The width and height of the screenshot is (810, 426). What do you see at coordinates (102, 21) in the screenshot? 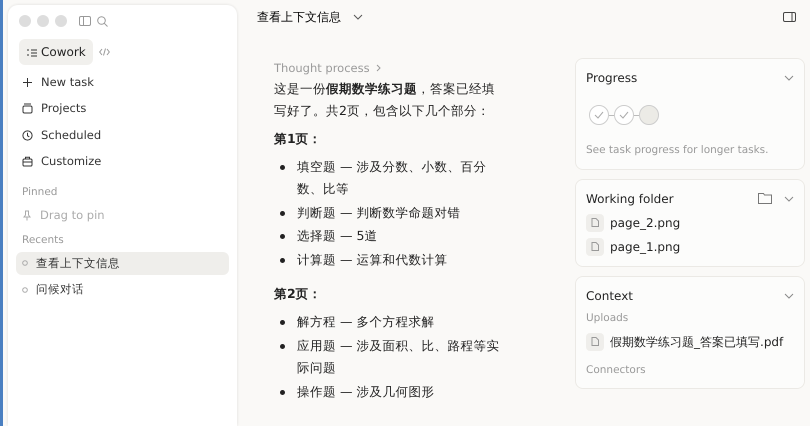
I see `search-icon` at bounding box center [102, 21].